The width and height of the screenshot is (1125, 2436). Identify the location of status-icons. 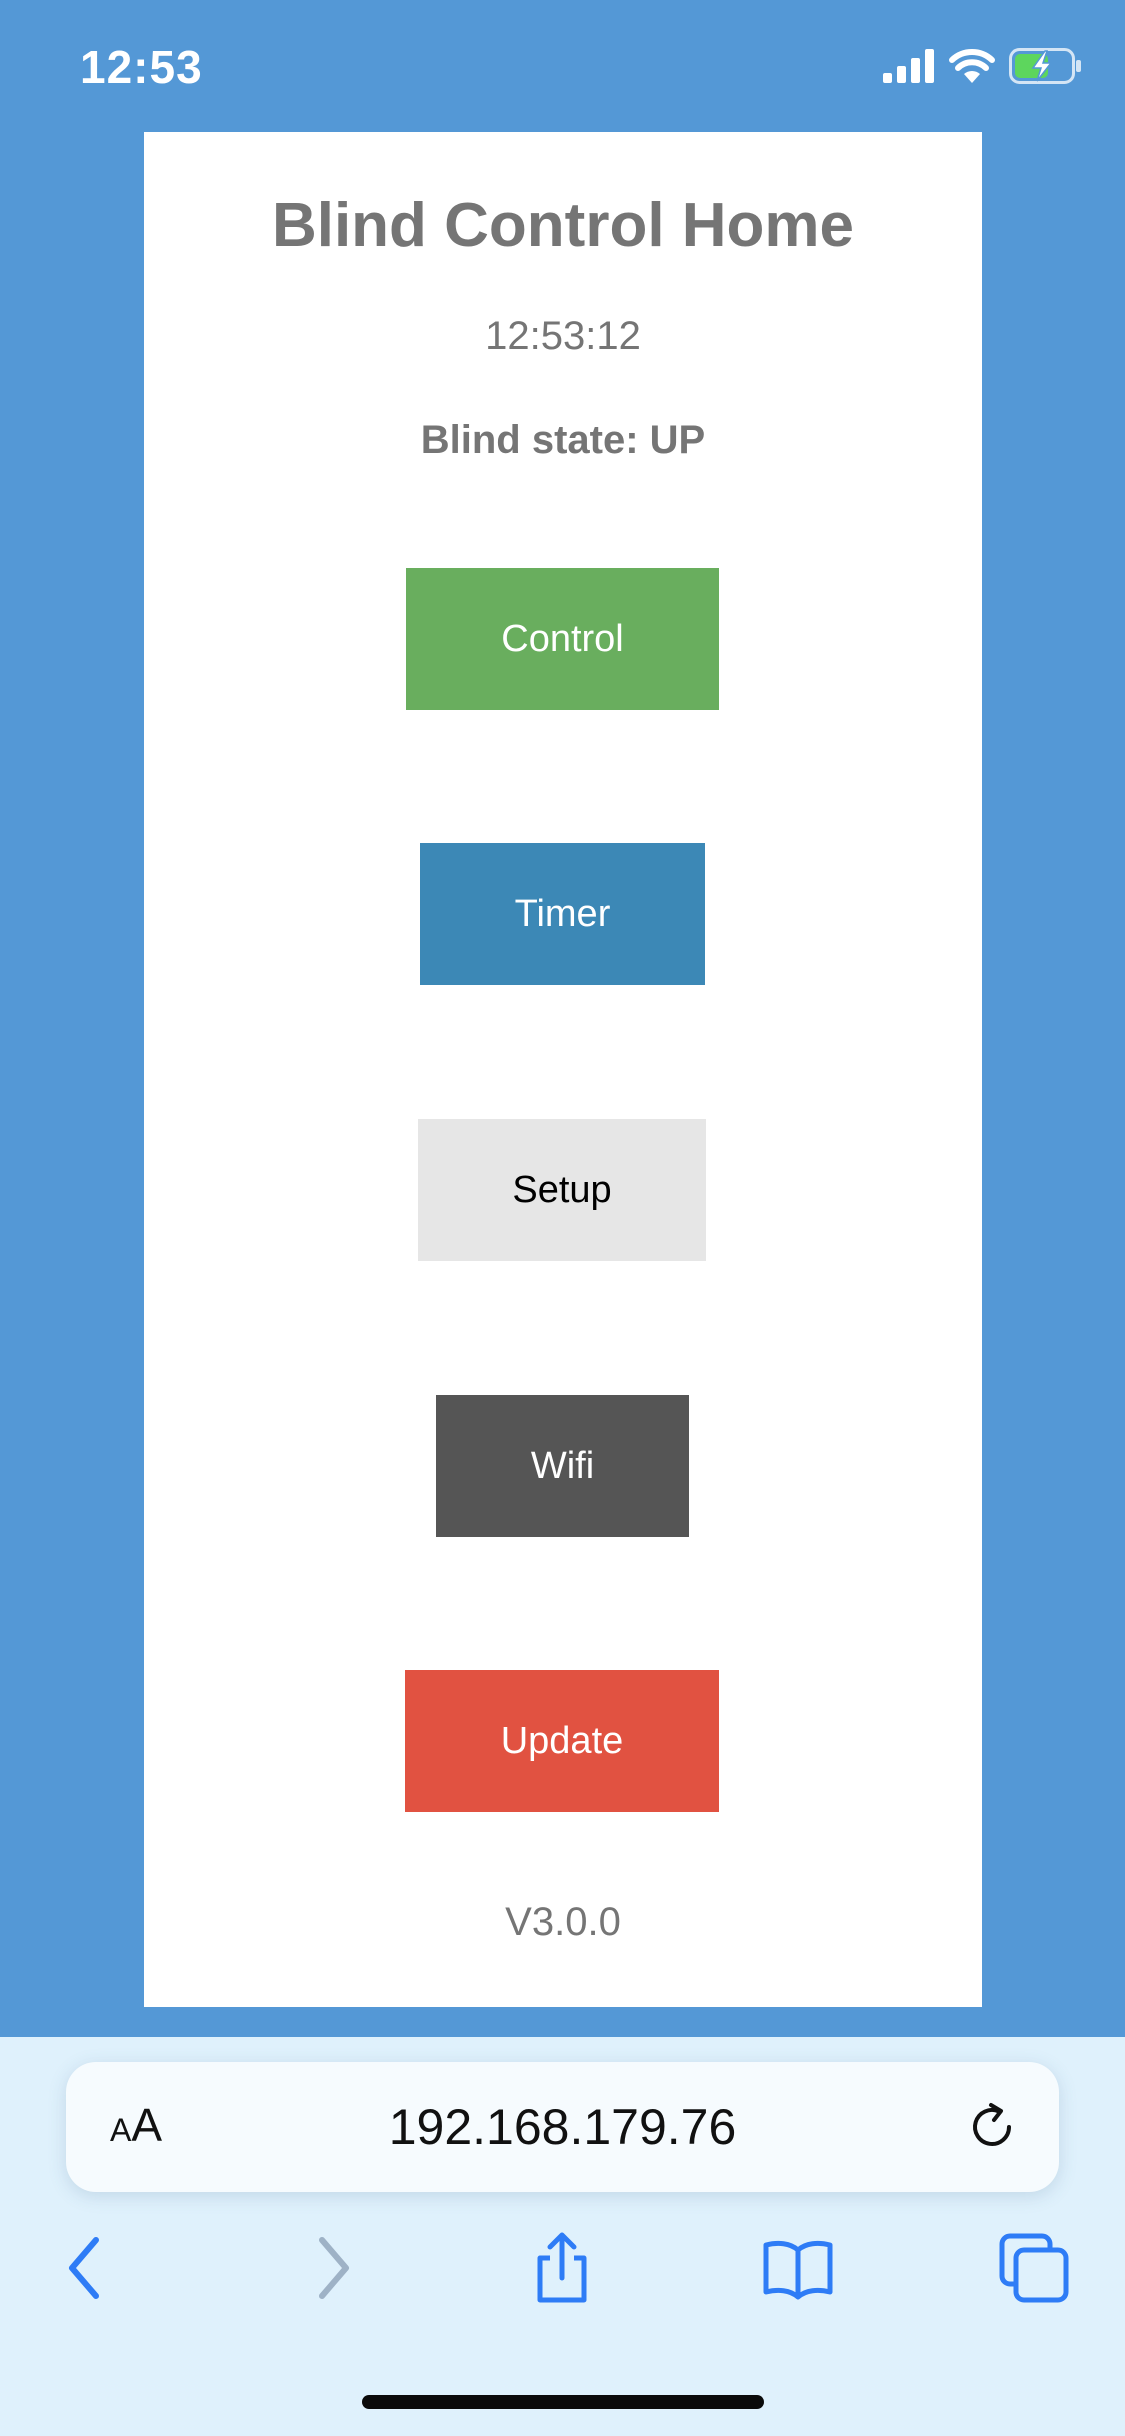
(983, 66).